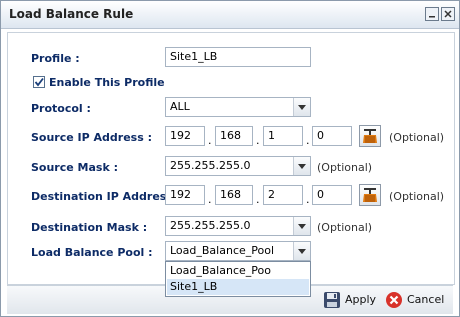  I want to click on apply-label: Apply, so click(361, 299).